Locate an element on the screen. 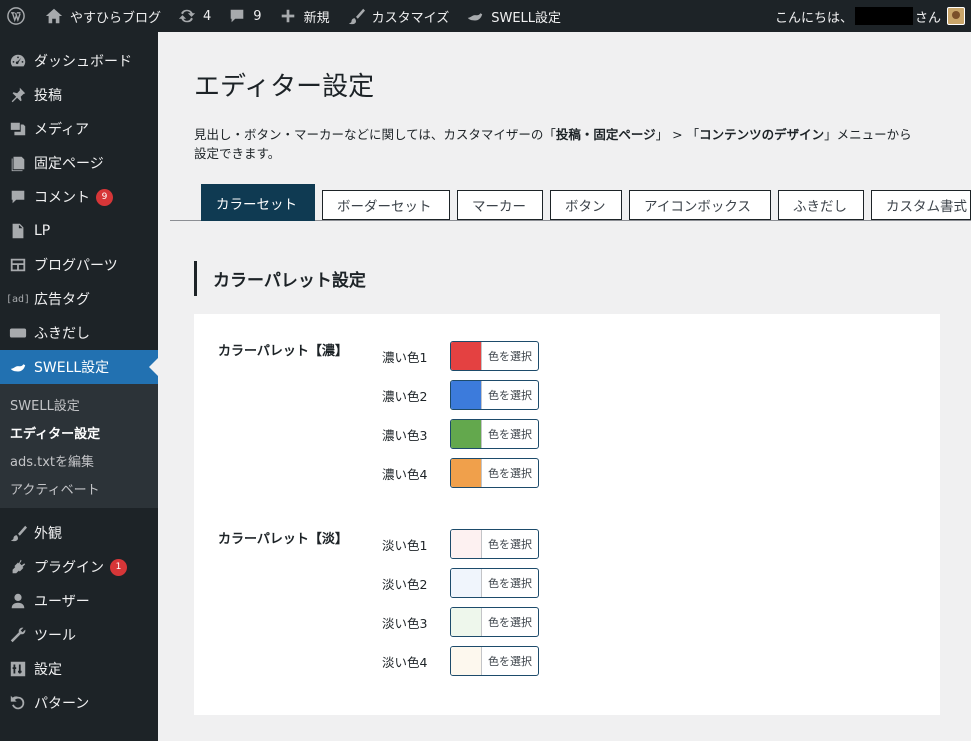 This screenshot has width=971, height=741. color-row-light-2: 淡い色2 色を選択 is located at coordinates (460, 583).